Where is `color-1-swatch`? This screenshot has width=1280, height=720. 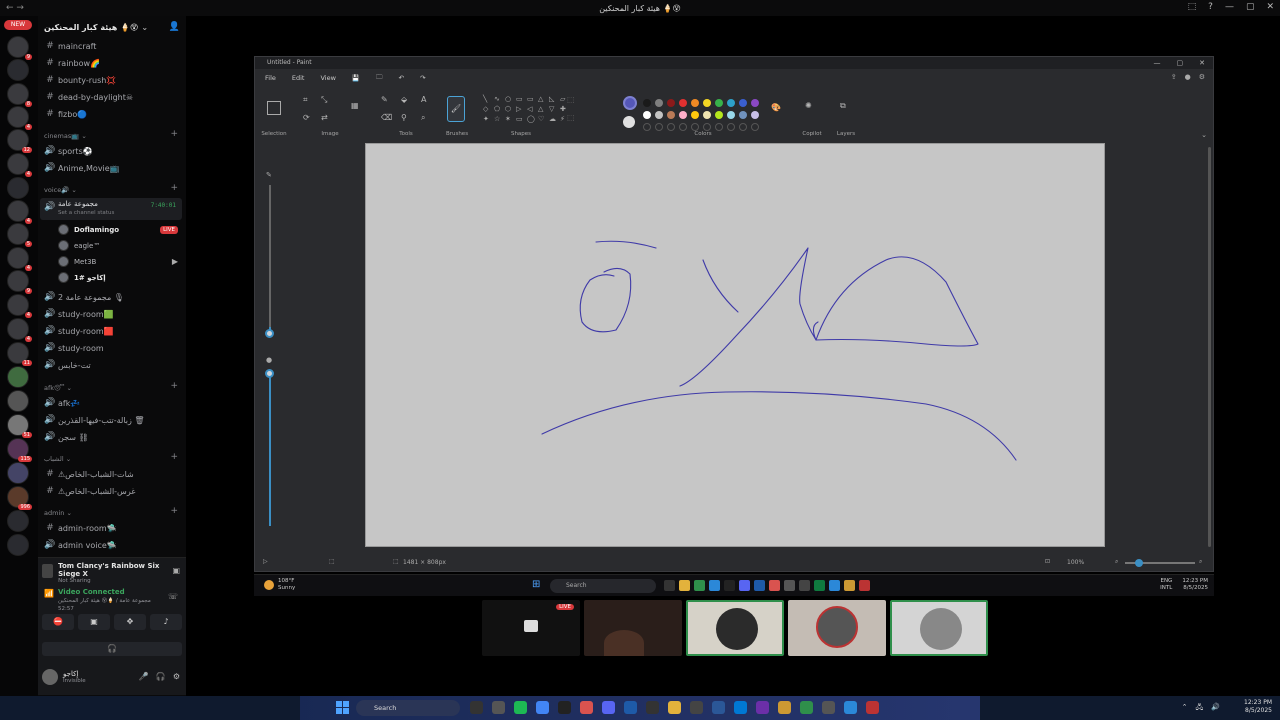 color-1-swatch is located at coordinates (630, 103).